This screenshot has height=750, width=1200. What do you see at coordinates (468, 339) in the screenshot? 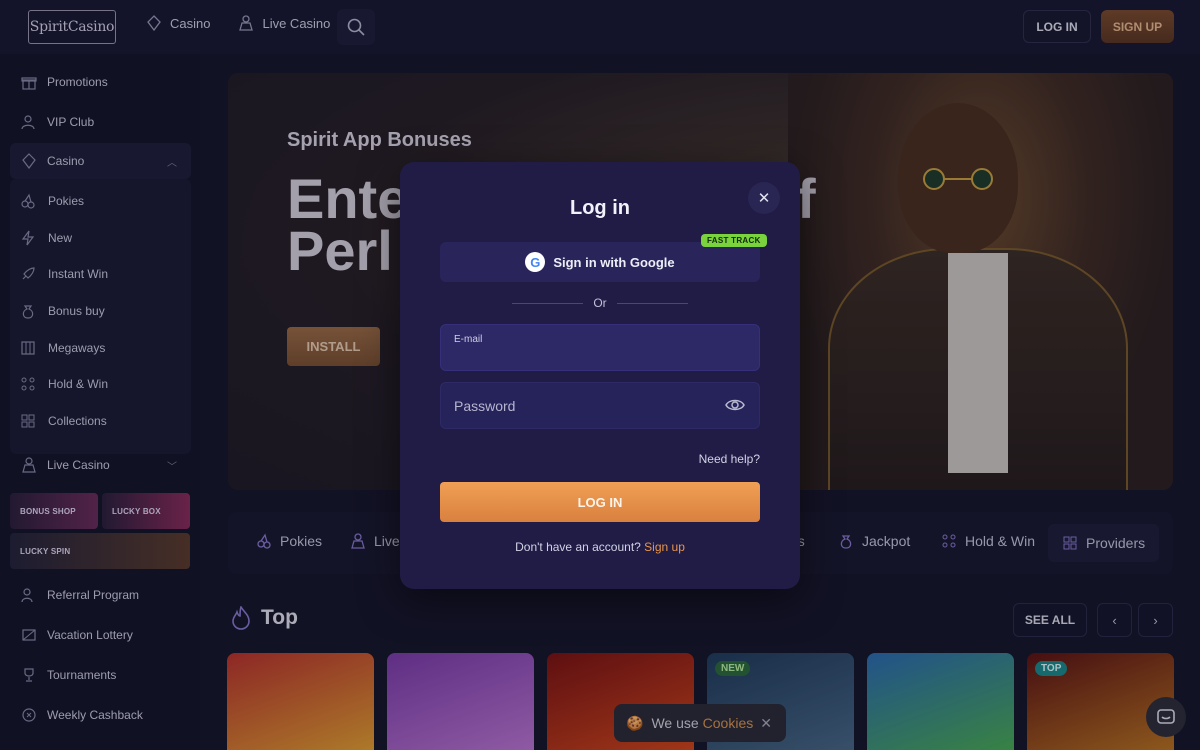
I see `email-label: E-mail` at bounding box center [468, 339].